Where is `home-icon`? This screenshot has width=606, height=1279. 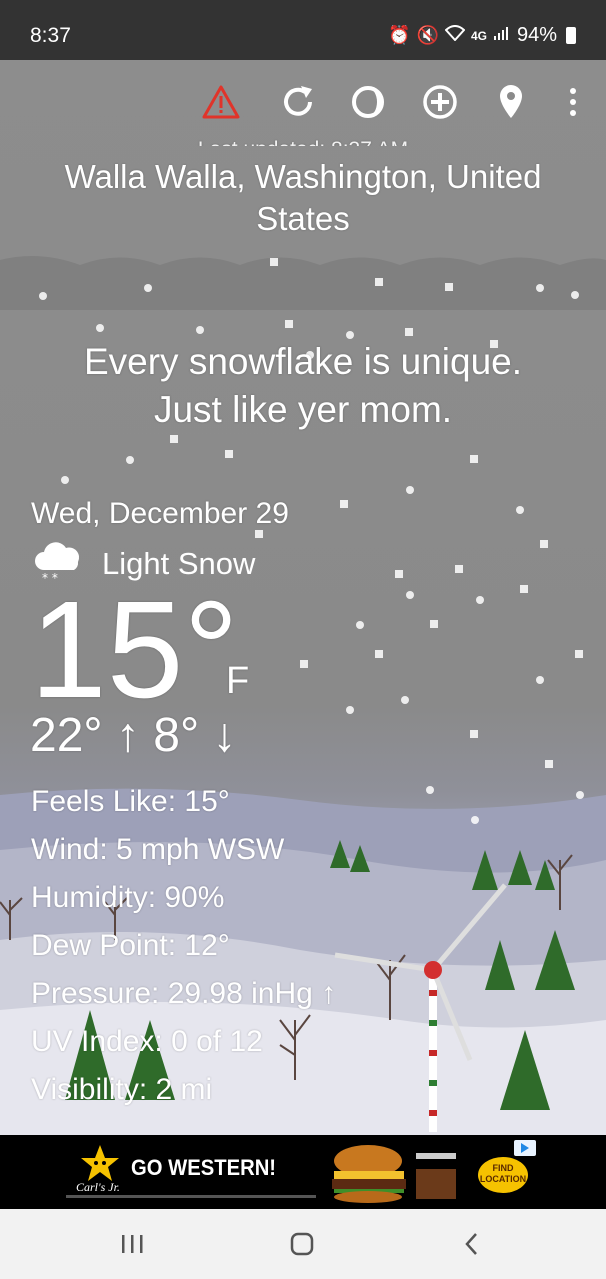
home-icon is located at coordinates (302, 1244).